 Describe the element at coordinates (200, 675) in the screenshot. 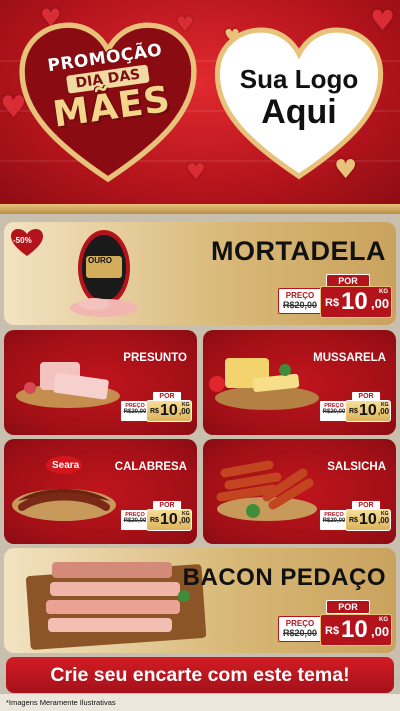

I see `cta-banner: Crie seu encarte com este tema!` at that location.